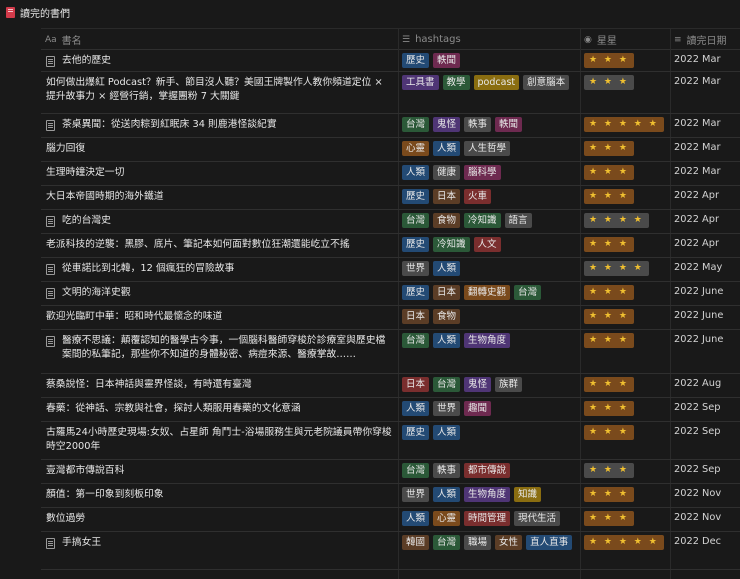 This screenshot has height=579, width=740. I want to click on hashtags-cell: 台灣 食物 冷知識 語言, so click(489, 221).